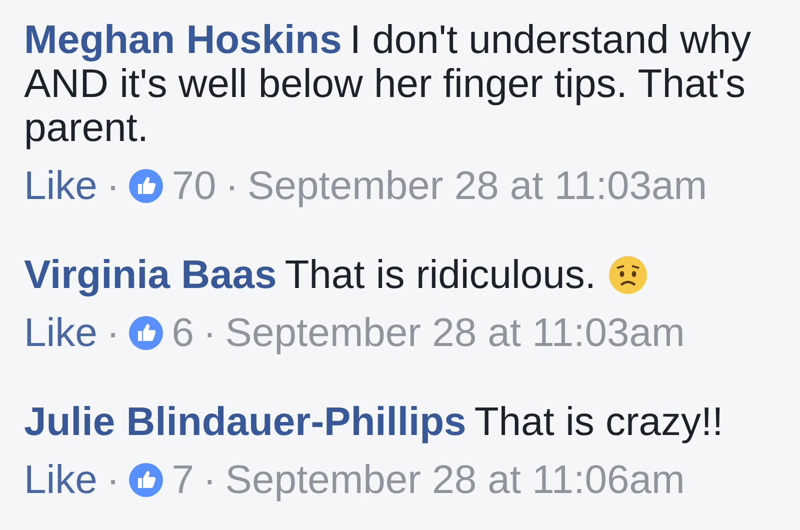 The height and width of the screenshot is (530, 800). What do you see at coordinates (245, 422) in the screenshot?
I see `author-name: Julie Blindauer-Phillips` at bounding box center [245, 422].